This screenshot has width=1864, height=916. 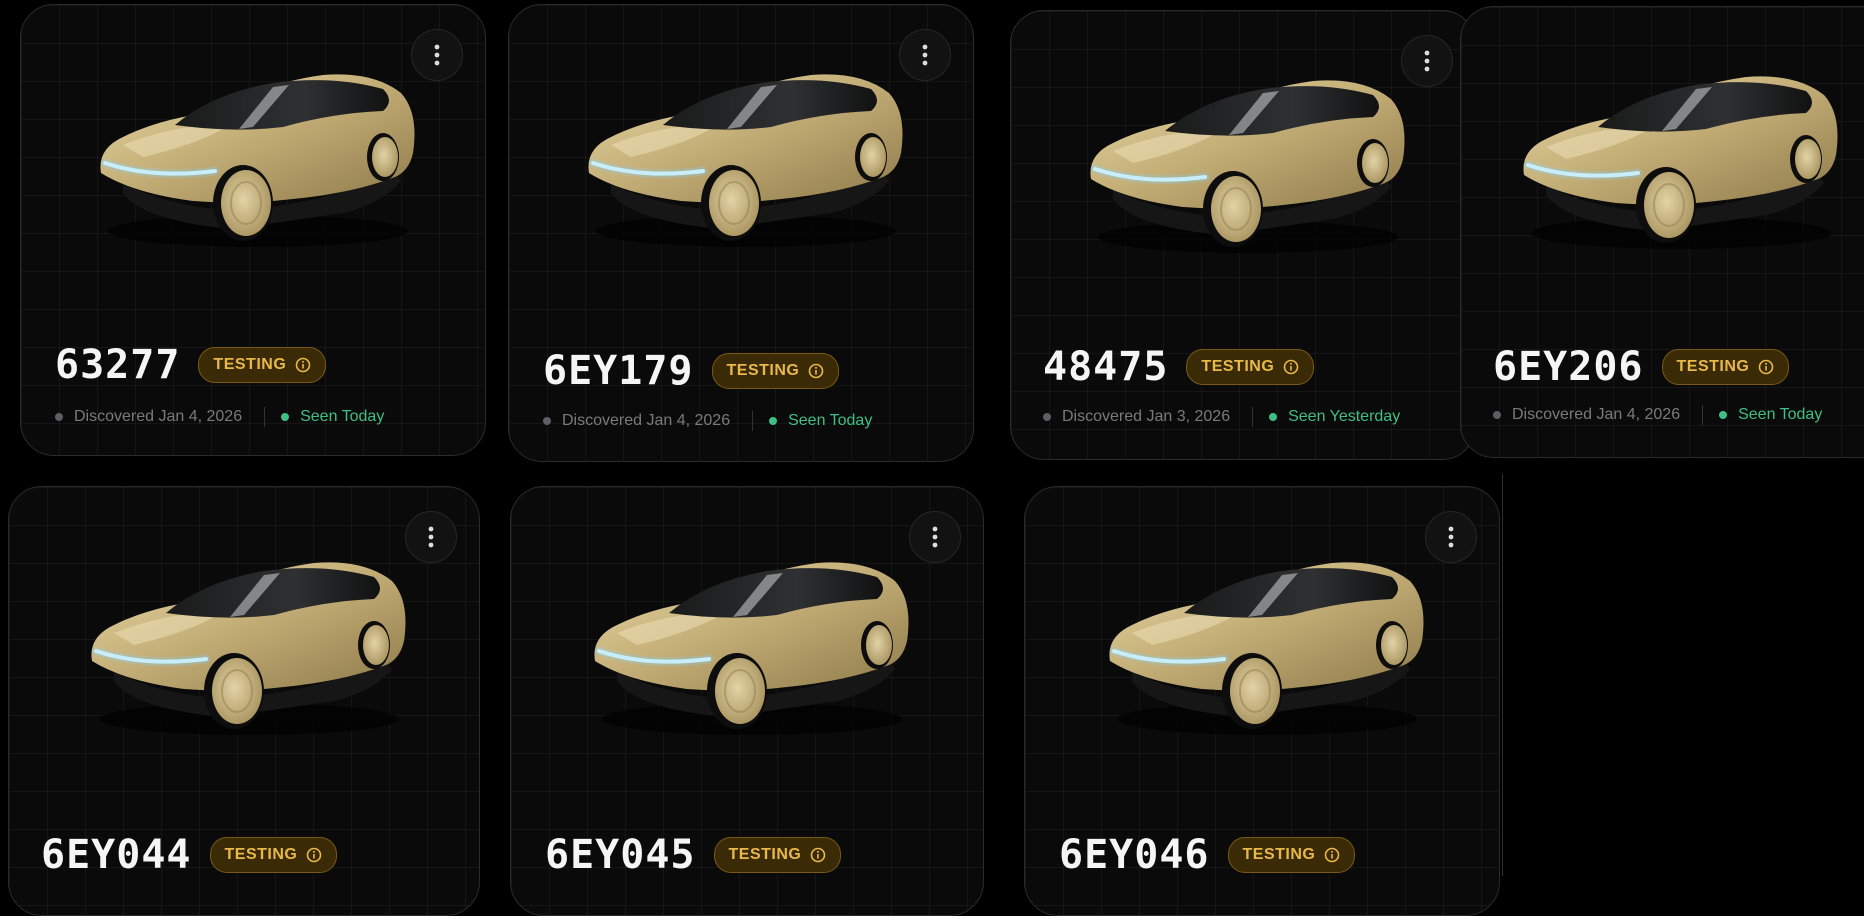 I want to click on seen-text: Seen Yesterday, so click(x=1344, y=416).